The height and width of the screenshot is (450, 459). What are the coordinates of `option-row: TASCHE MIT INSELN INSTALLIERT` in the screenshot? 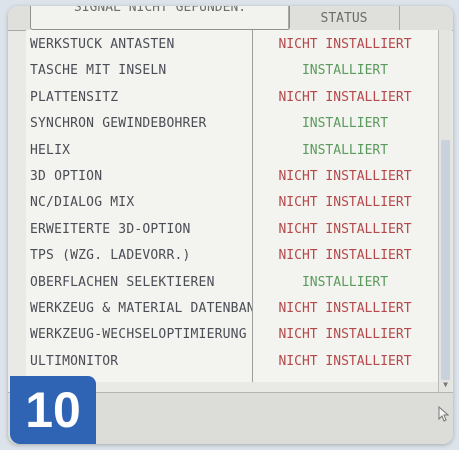 It's located at (232, 73).